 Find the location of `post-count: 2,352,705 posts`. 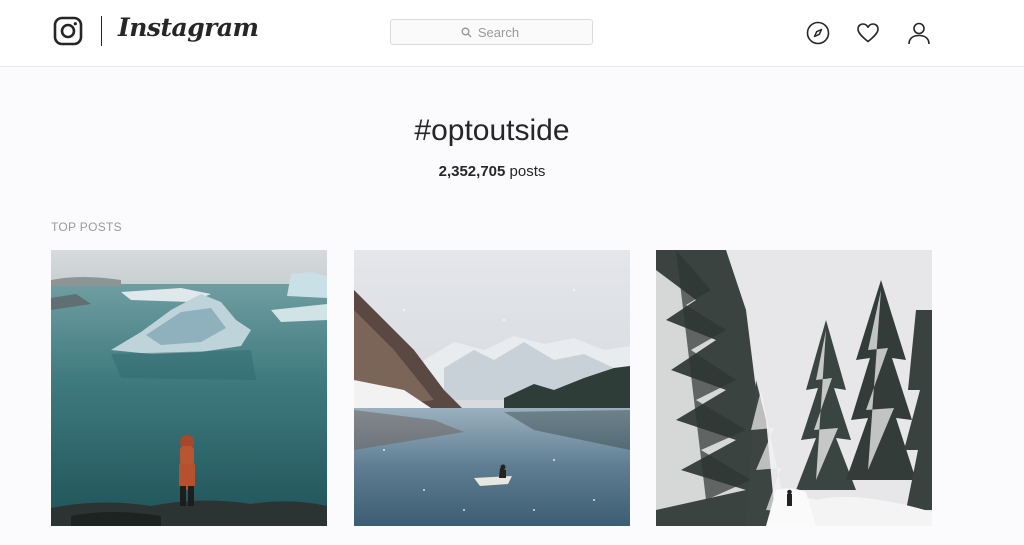

post-count: 2,352,705 posts is located at coordinates (492, 171).